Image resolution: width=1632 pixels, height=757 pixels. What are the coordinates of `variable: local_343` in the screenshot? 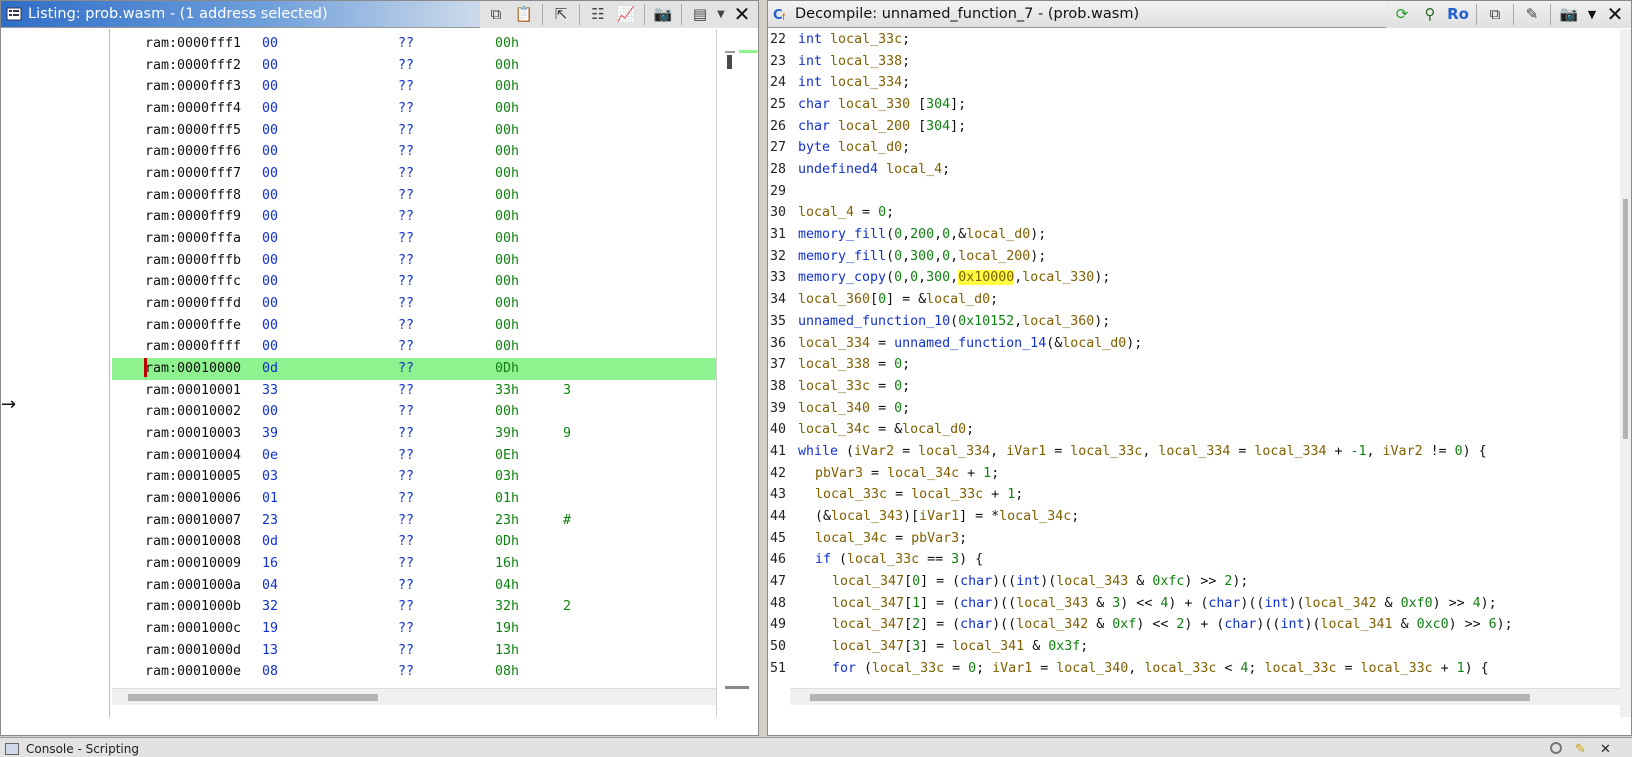 It's located at (1092, 581).